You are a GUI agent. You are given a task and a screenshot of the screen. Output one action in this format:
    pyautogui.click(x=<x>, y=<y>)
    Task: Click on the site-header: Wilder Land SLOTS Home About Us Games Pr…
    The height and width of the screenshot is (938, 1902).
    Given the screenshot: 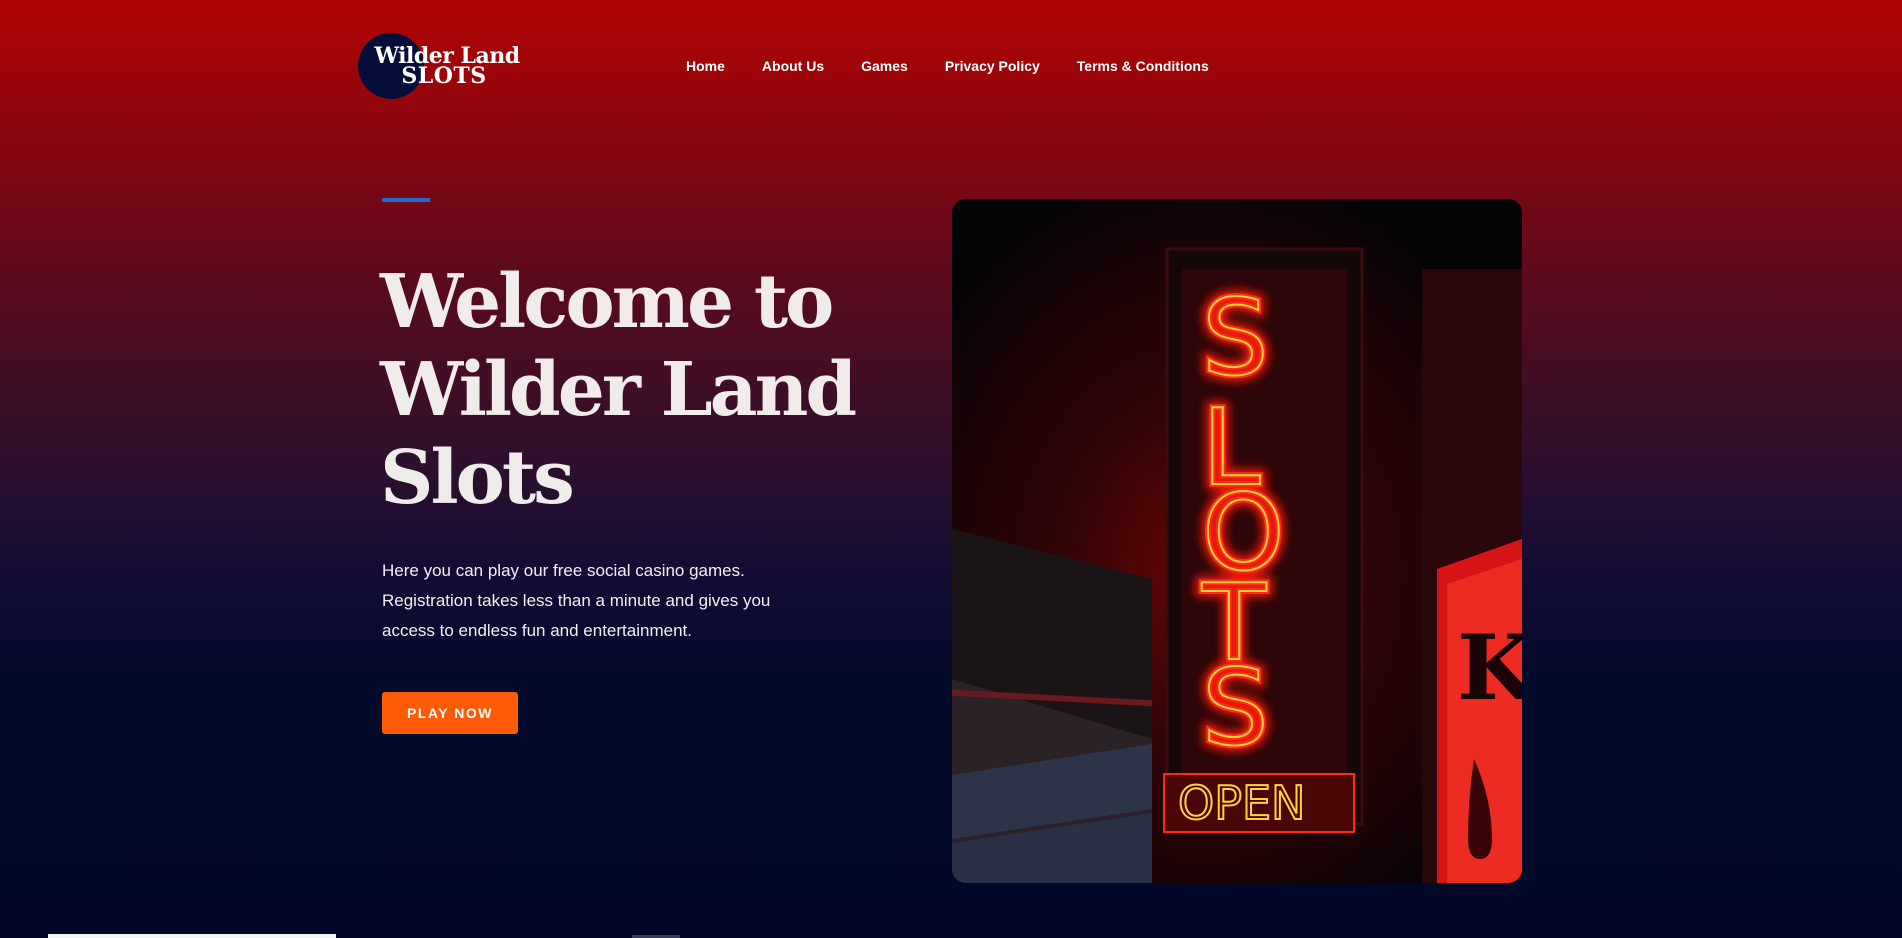 What is the action you would take?
    pyautogui.click(x=951, y=65)
    